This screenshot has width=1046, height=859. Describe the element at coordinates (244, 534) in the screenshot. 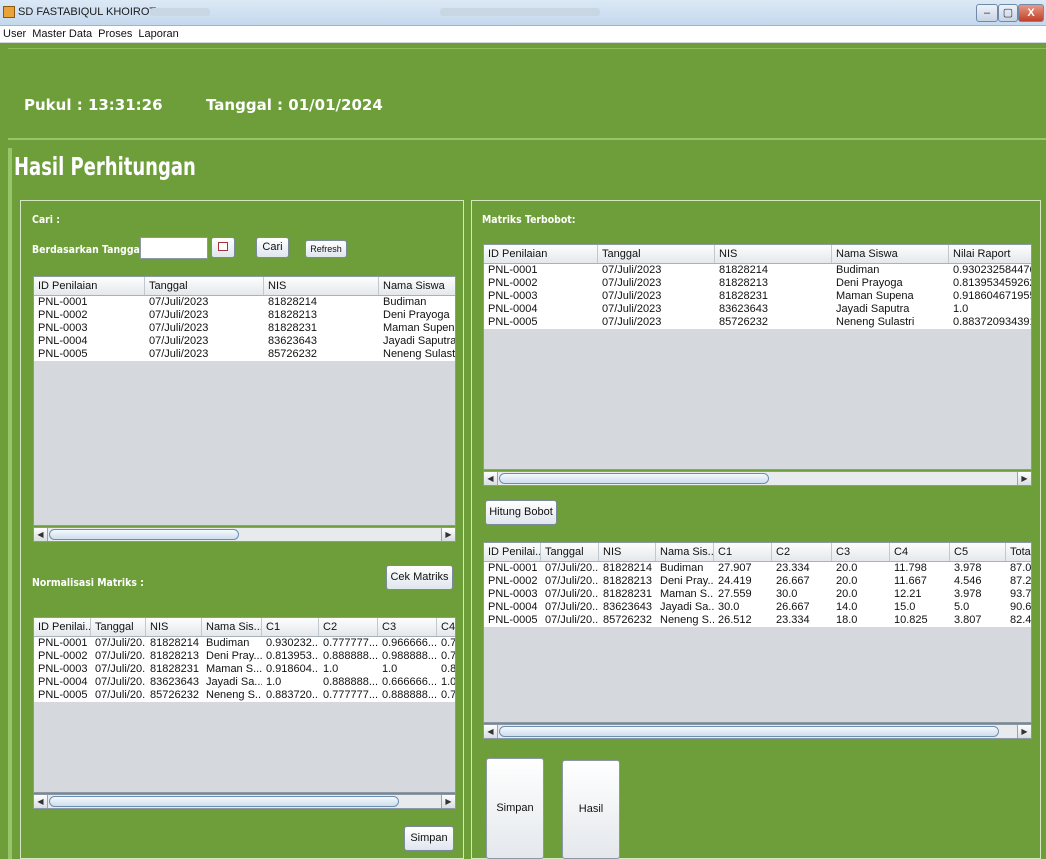

I see `penilaian-scrollbar: ◀ ▶` at that location.